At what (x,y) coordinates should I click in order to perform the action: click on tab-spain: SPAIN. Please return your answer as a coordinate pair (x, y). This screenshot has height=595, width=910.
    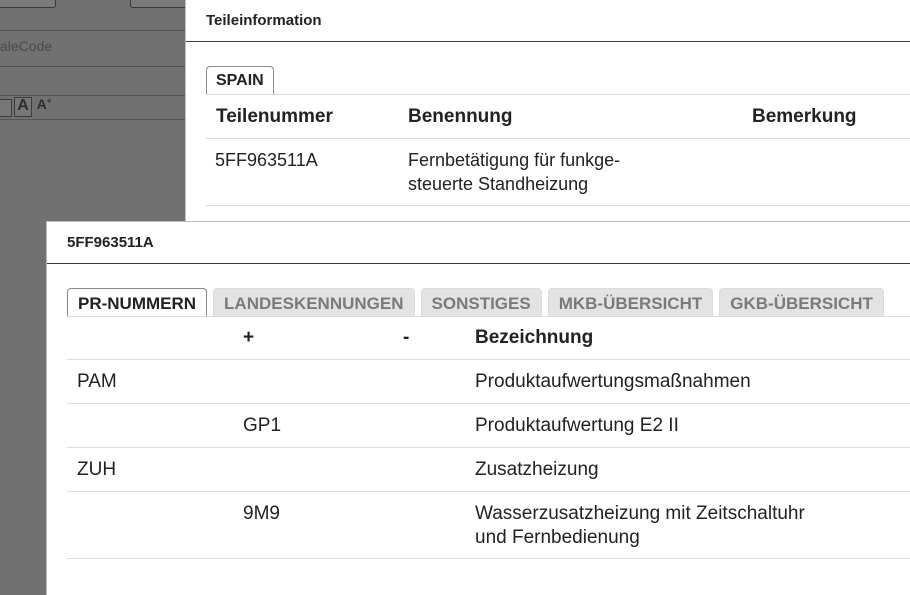
    Looking at the image, I should click on (240, 80).